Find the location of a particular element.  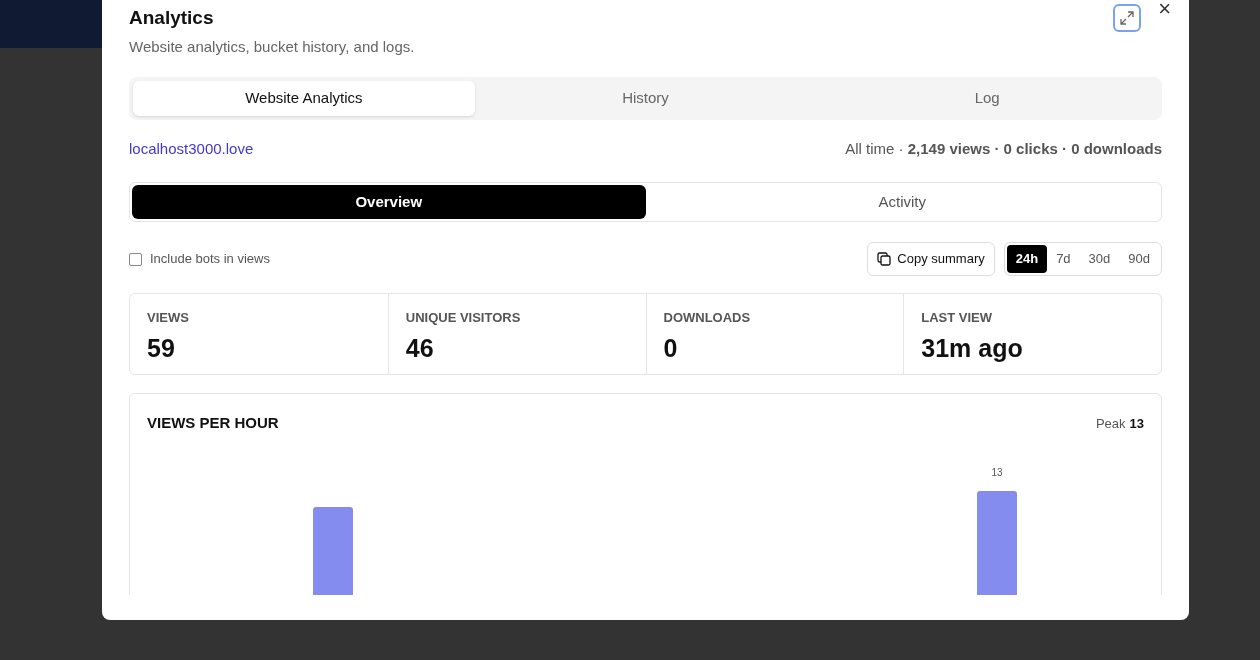

copy-summary-button: Copy summary is located at coordinates (931, 259).